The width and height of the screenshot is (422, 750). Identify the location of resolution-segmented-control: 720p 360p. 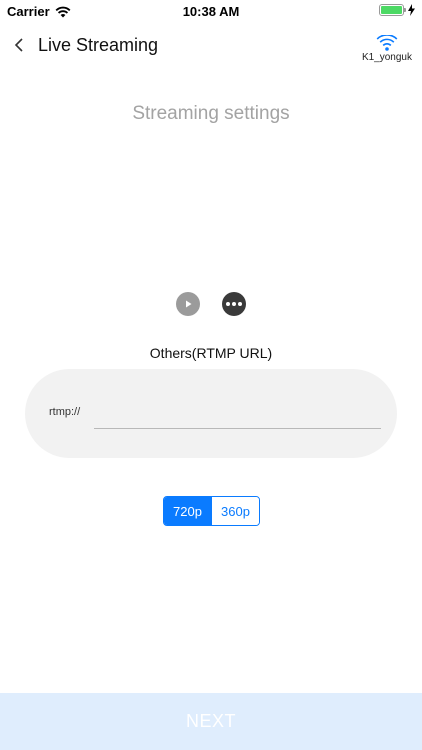
(211, 511).